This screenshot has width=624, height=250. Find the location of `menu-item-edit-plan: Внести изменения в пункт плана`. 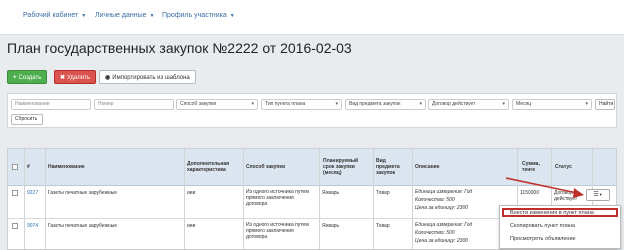

menu-item-edit-plan: Внести изменения в пункт плана is located at coordinates (552, 213).